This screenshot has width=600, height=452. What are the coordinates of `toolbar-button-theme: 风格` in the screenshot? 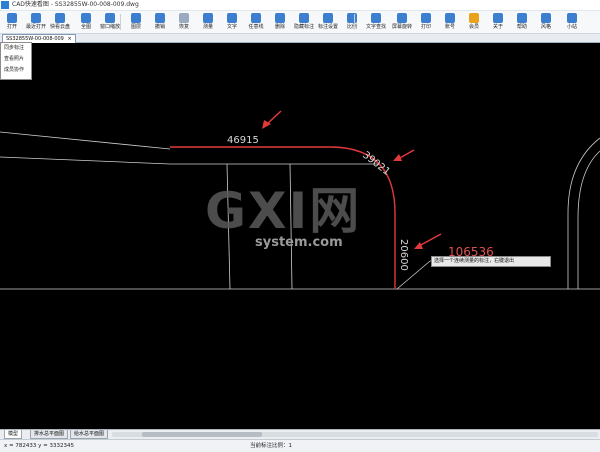 It's located at (546, 22).